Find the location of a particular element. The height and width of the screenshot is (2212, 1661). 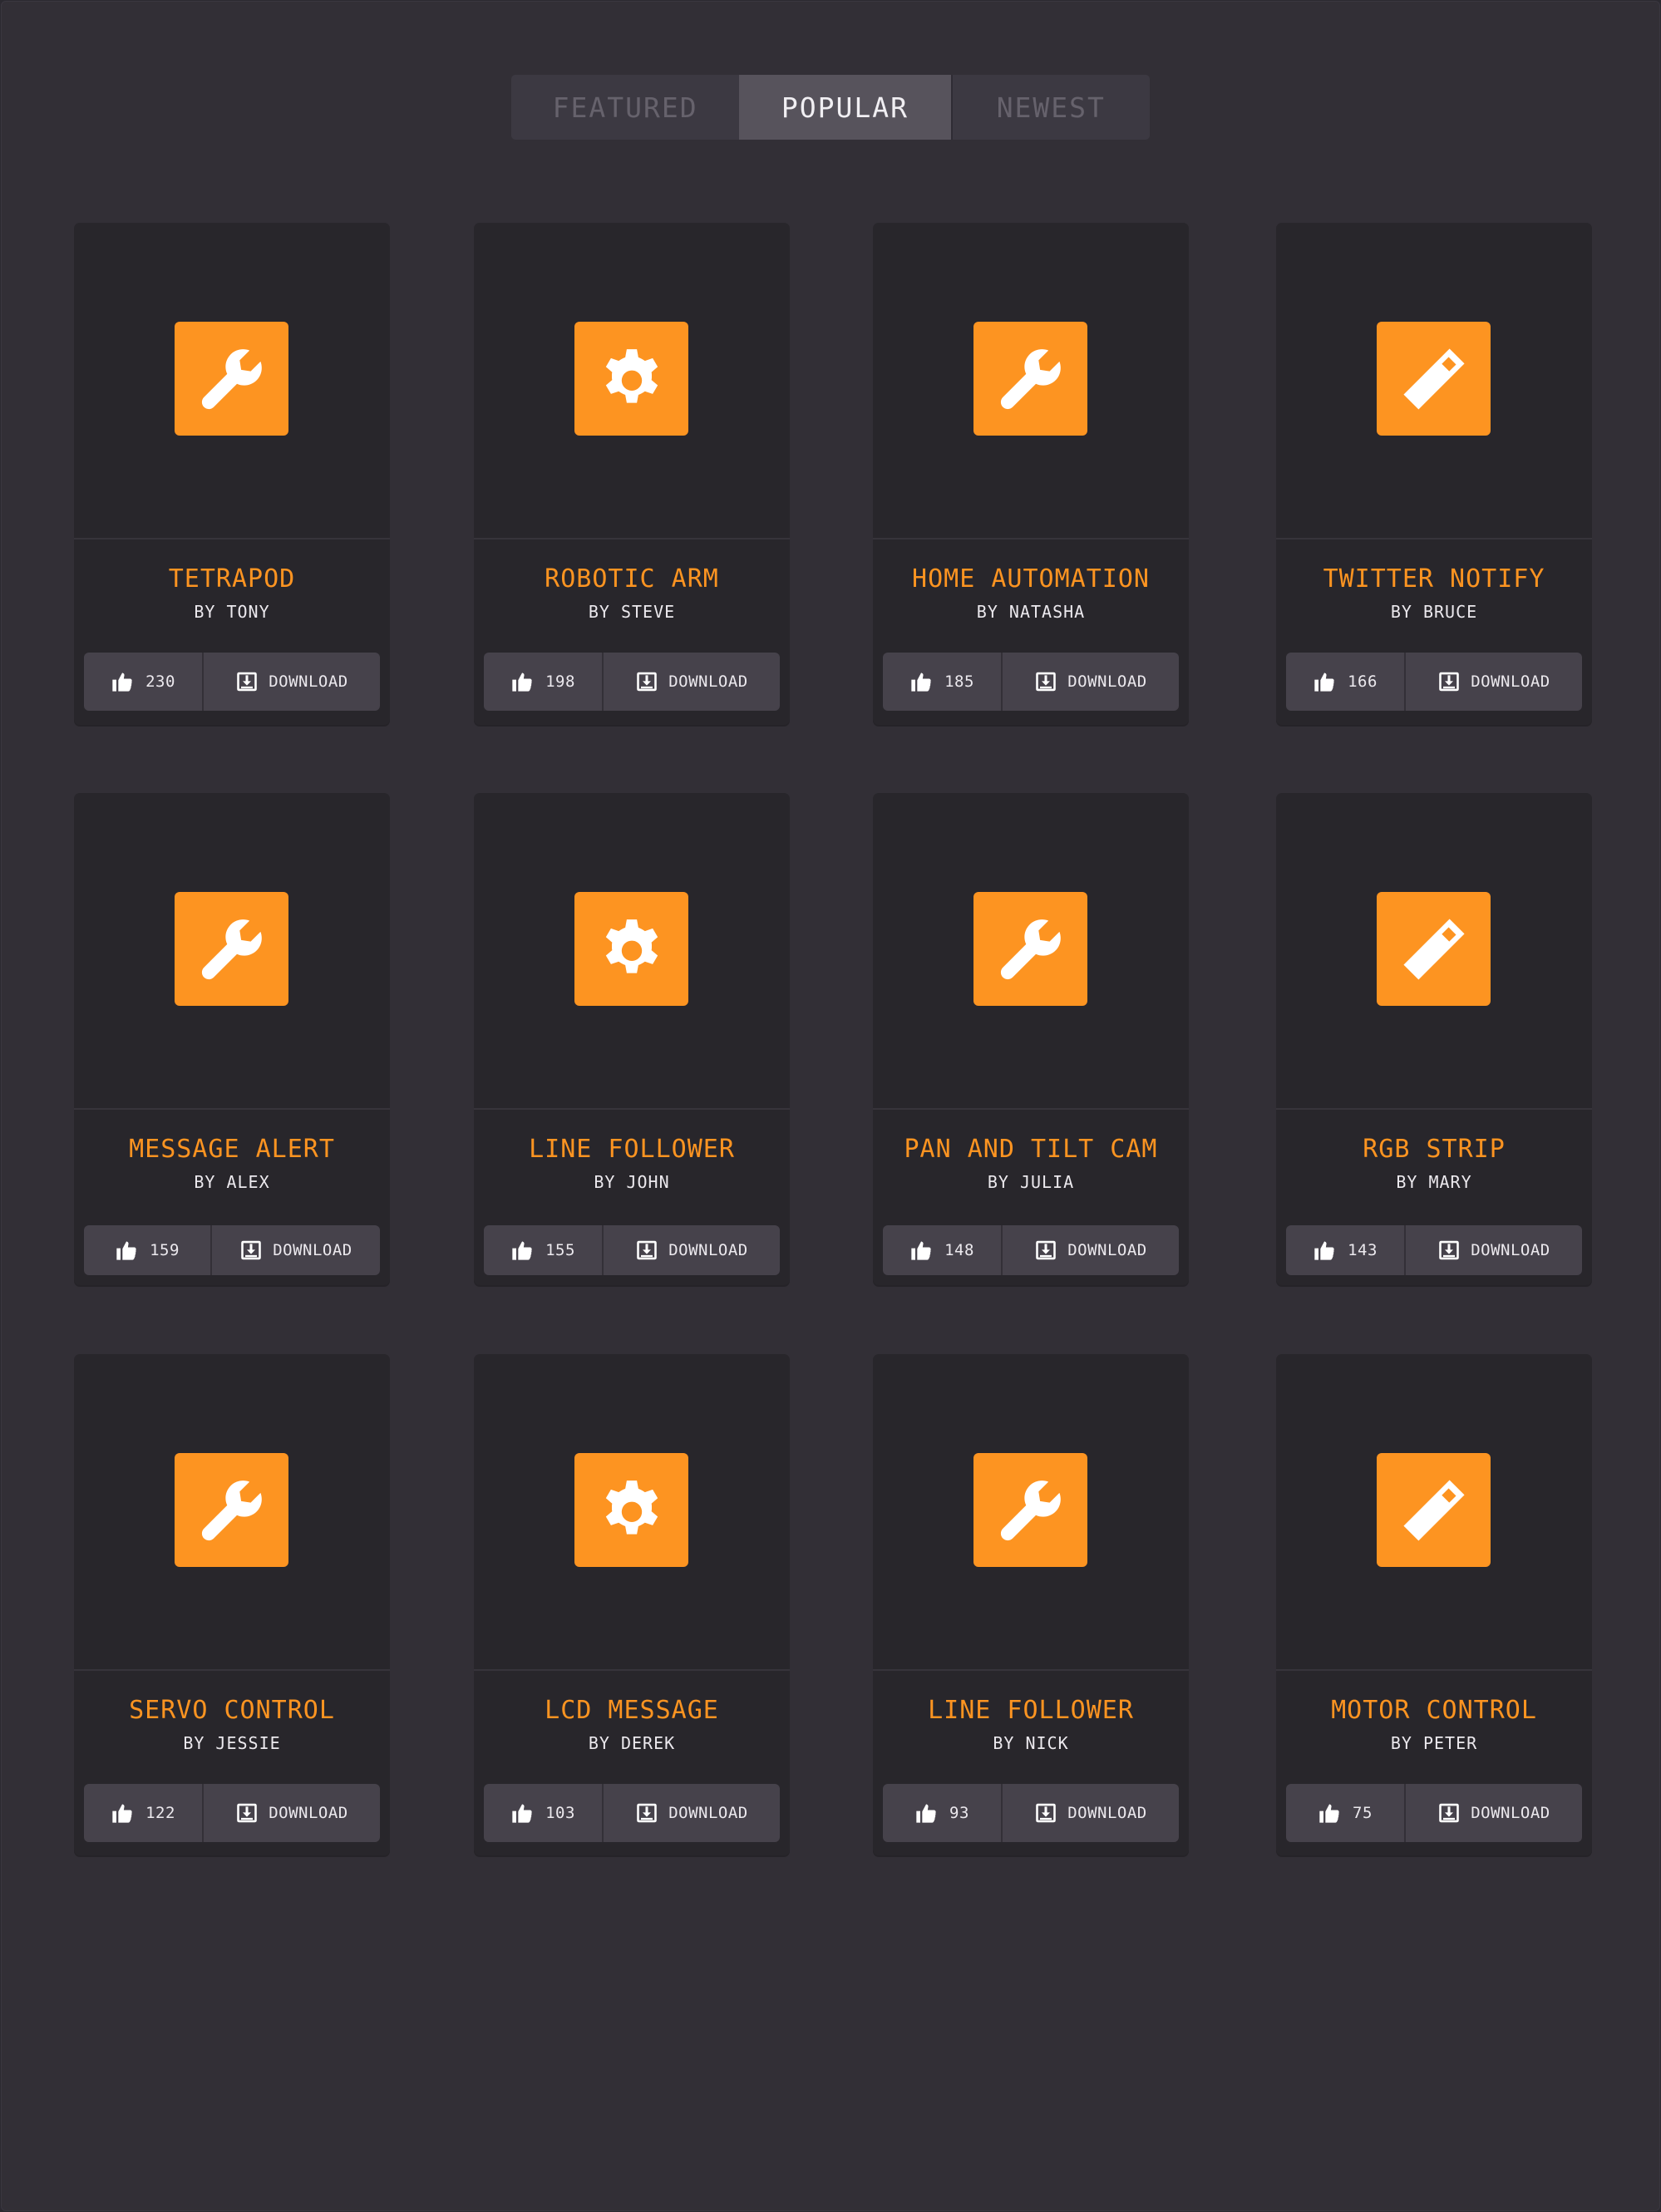

project-card: MESSAGE ALERT BY ALEX 159 DOWNLOAD is located at coordinates (232, 1039).